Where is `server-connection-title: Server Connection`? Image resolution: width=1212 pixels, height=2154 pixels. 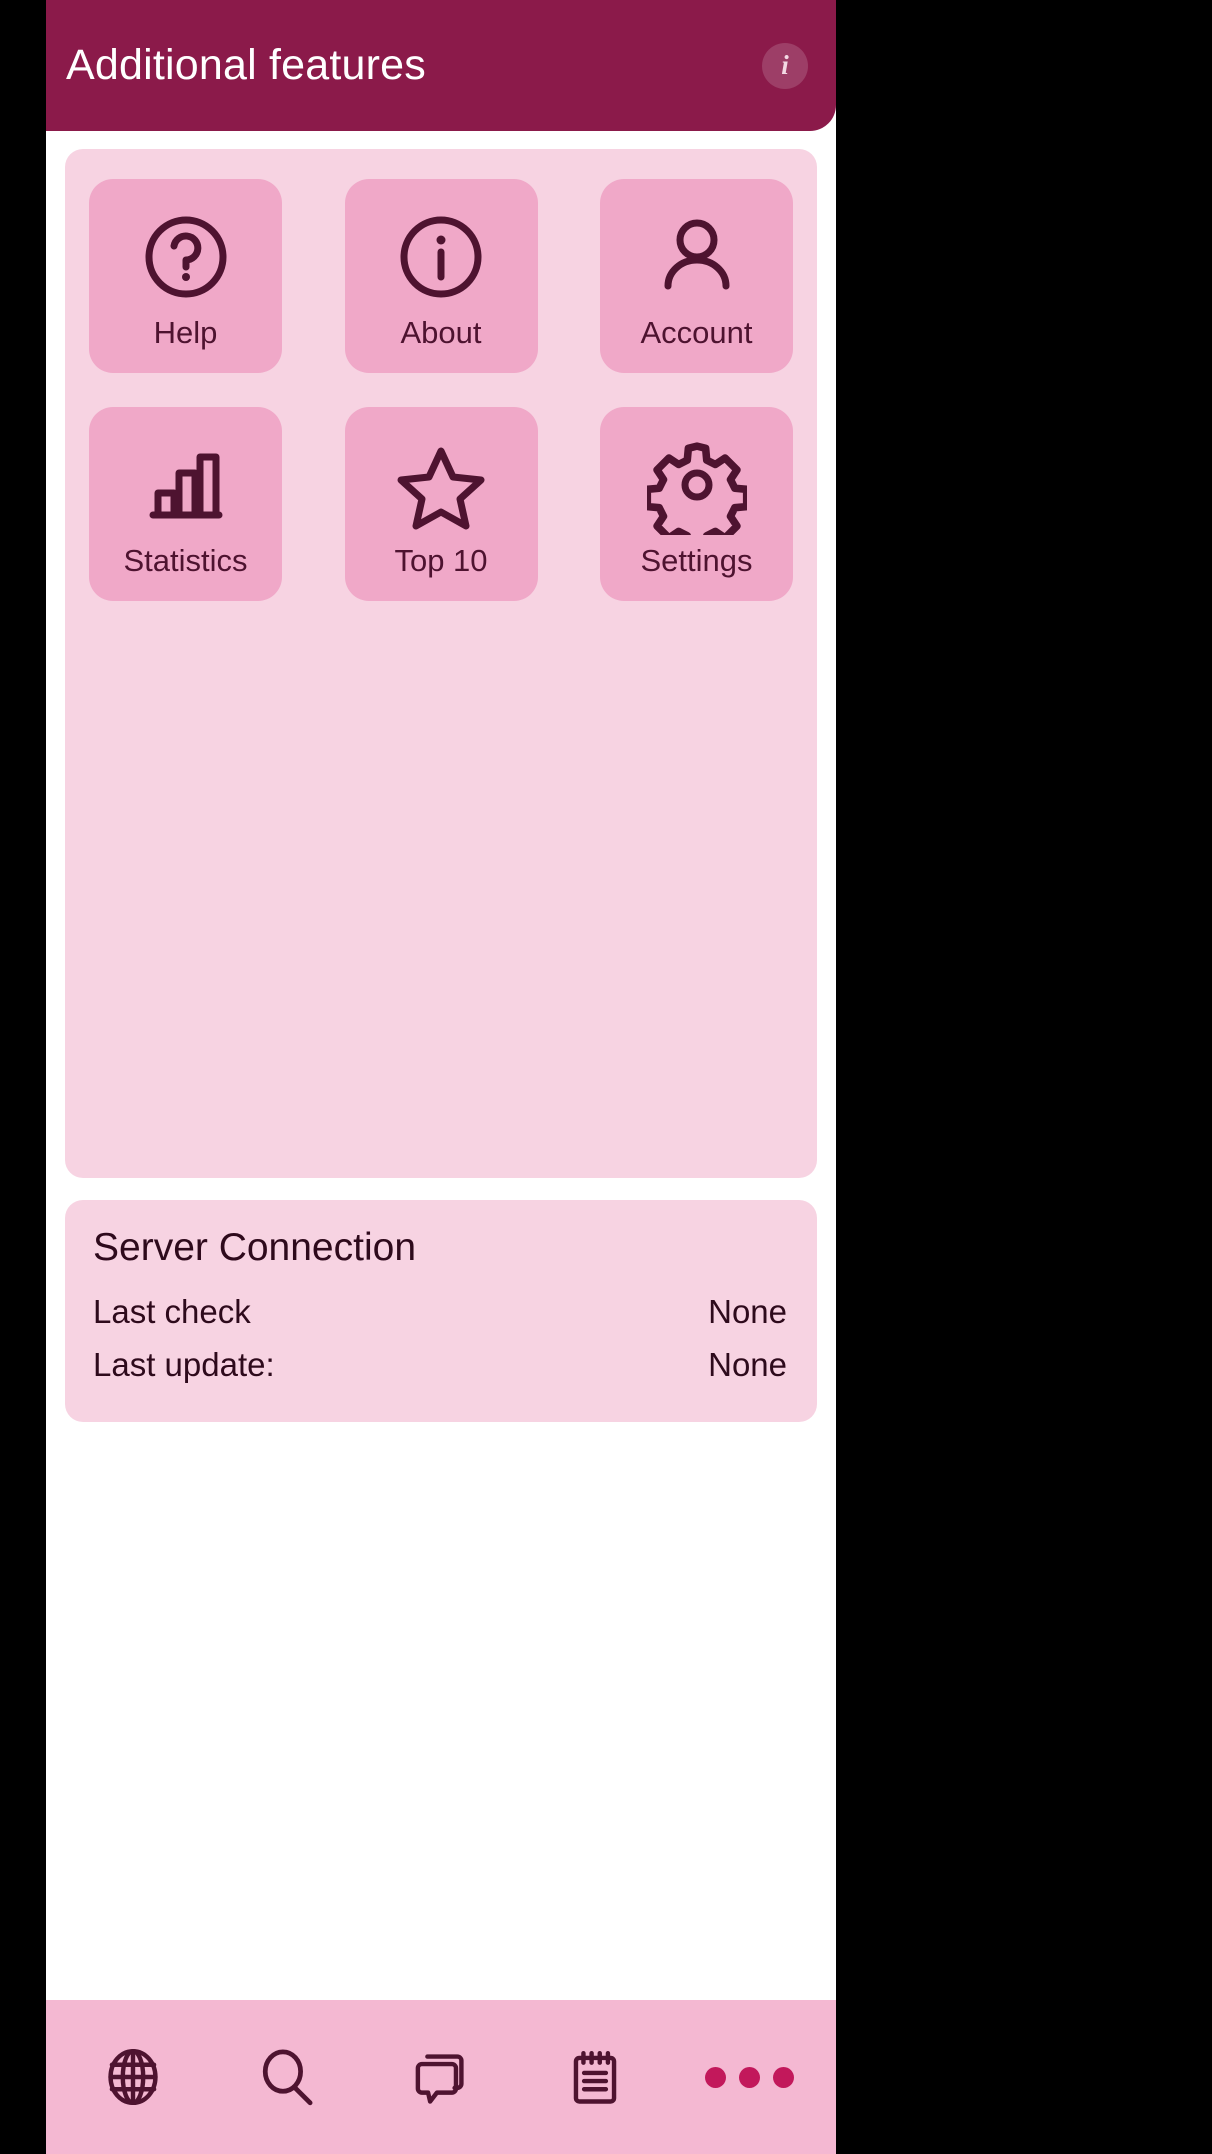 server-connection-title: Server Connection is located at coordinates (255, 1247).